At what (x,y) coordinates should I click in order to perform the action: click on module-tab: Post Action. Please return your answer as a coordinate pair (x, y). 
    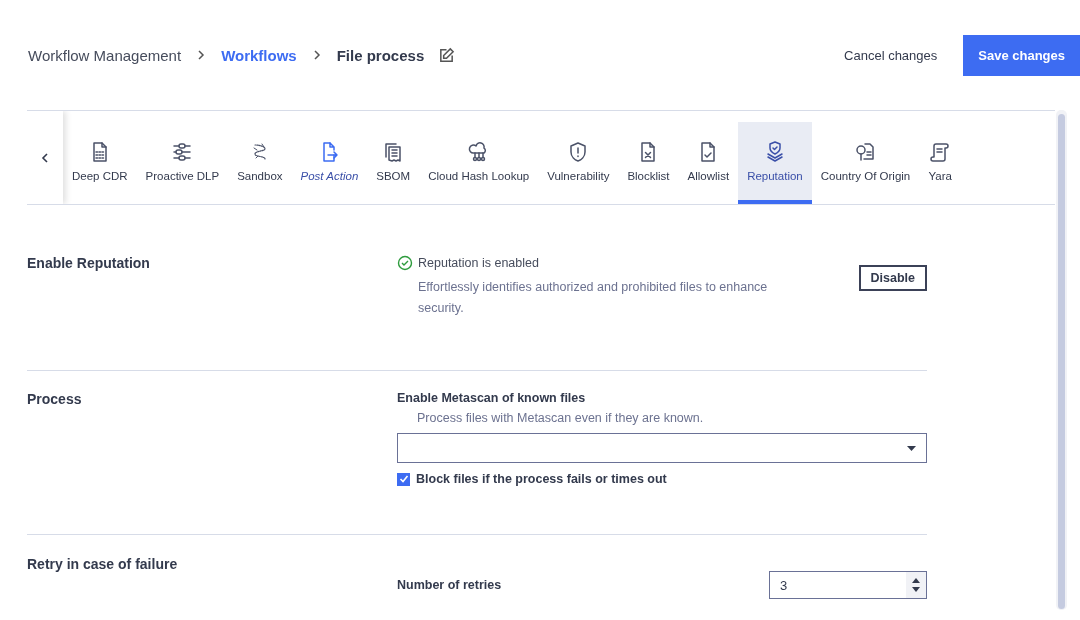
    Looking at the image, I should click on (329, 163).